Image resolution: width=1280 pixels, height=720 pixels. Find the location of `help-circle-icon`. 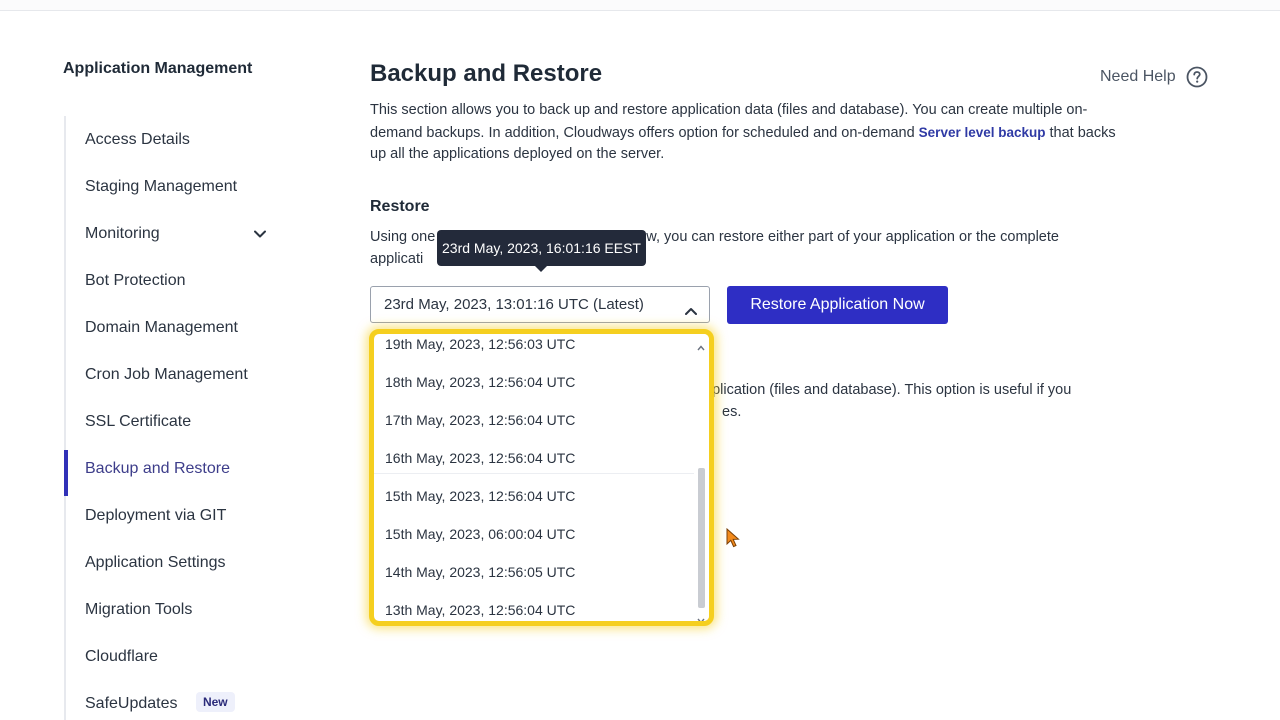

help-circle-icon is located at coordinates (1197, 77).